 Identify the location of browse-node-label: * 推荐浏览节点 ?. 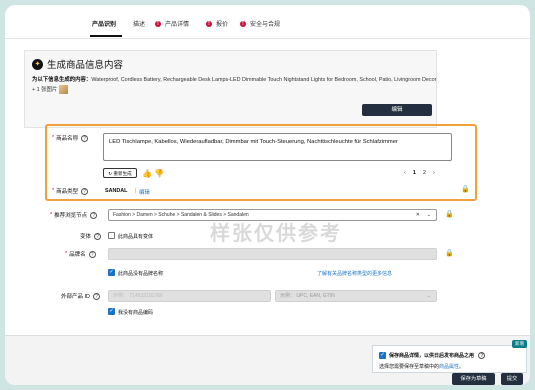
(74, 215).